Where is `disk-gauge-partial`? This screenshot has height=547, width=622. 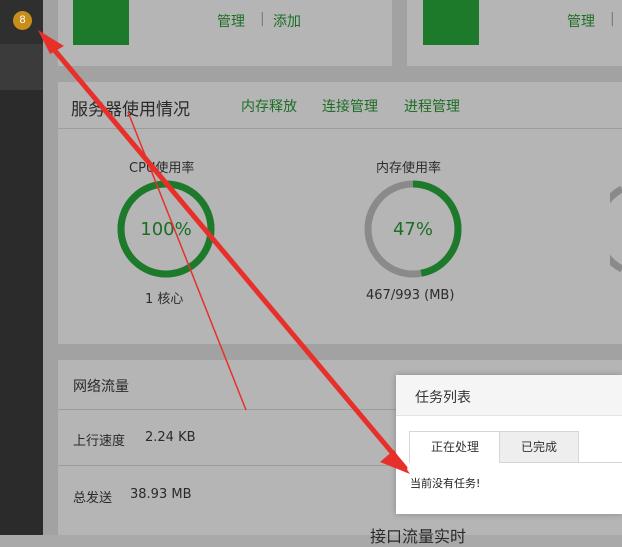 disk-gauge-partial is located at coordinates (616, 229).